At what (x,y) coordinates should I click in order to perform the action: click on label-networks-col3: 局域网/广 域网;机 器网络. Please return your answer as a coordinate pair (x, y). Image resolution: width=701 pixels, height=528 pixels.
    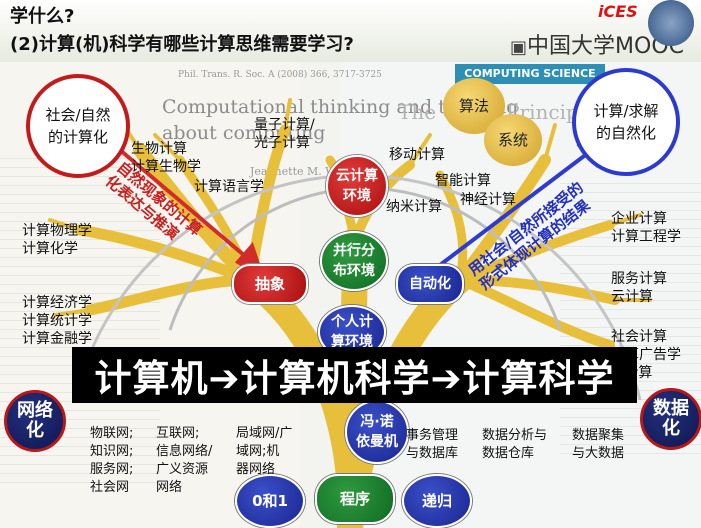
    Looking at the image, I should click on (264, 451).